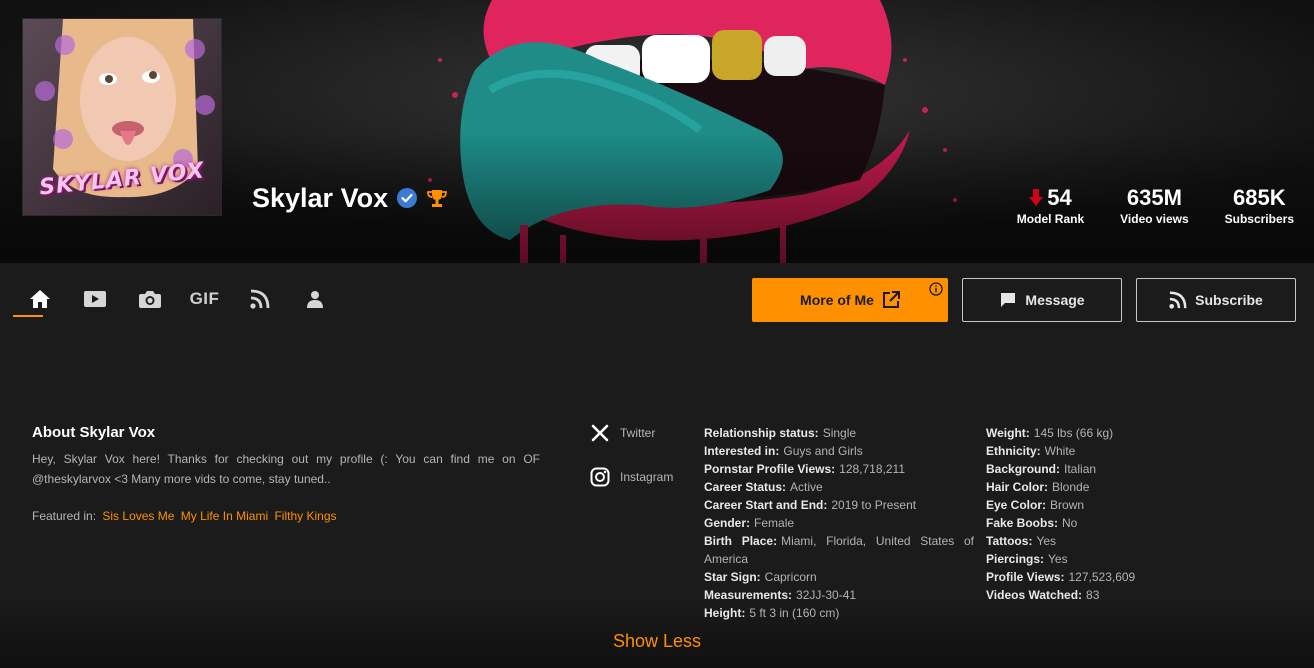 This screenshot has height=668, width=1314. Describe the element at coordinates (1016, 505) in the screenshot. I see `detail-label: Eye Color:` at that location.